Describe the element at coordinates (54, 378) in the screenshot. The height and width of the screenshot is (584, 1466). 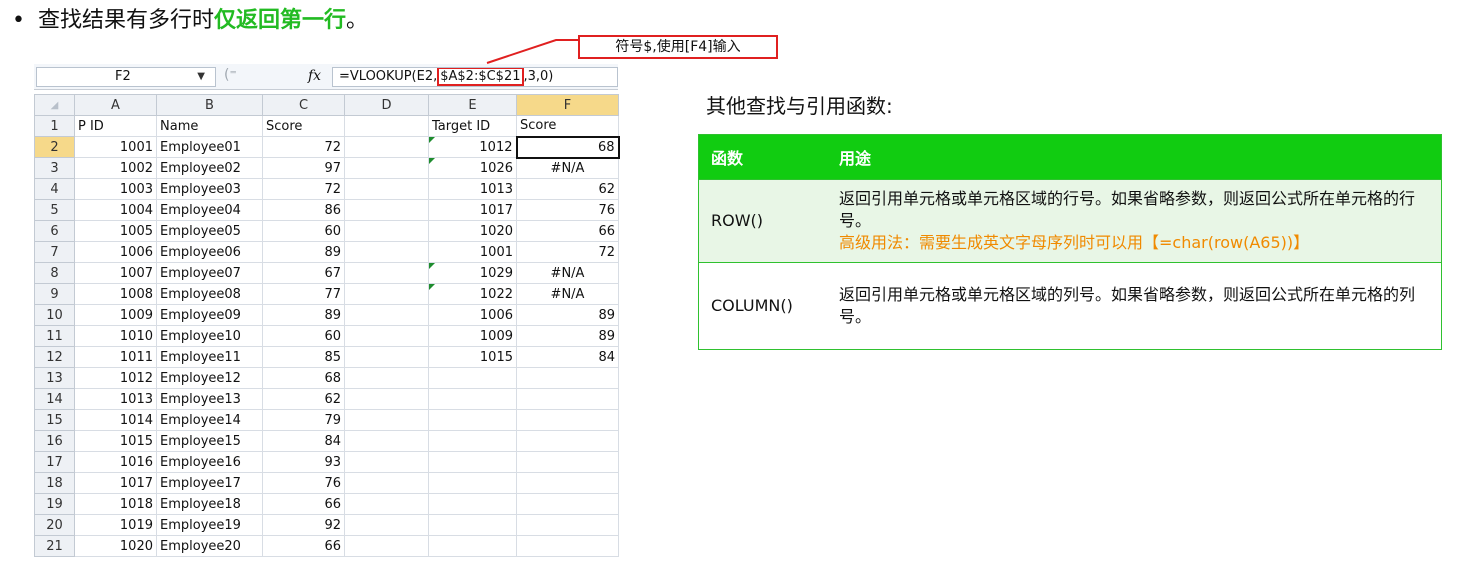
I see `row-header: 13` at that location.